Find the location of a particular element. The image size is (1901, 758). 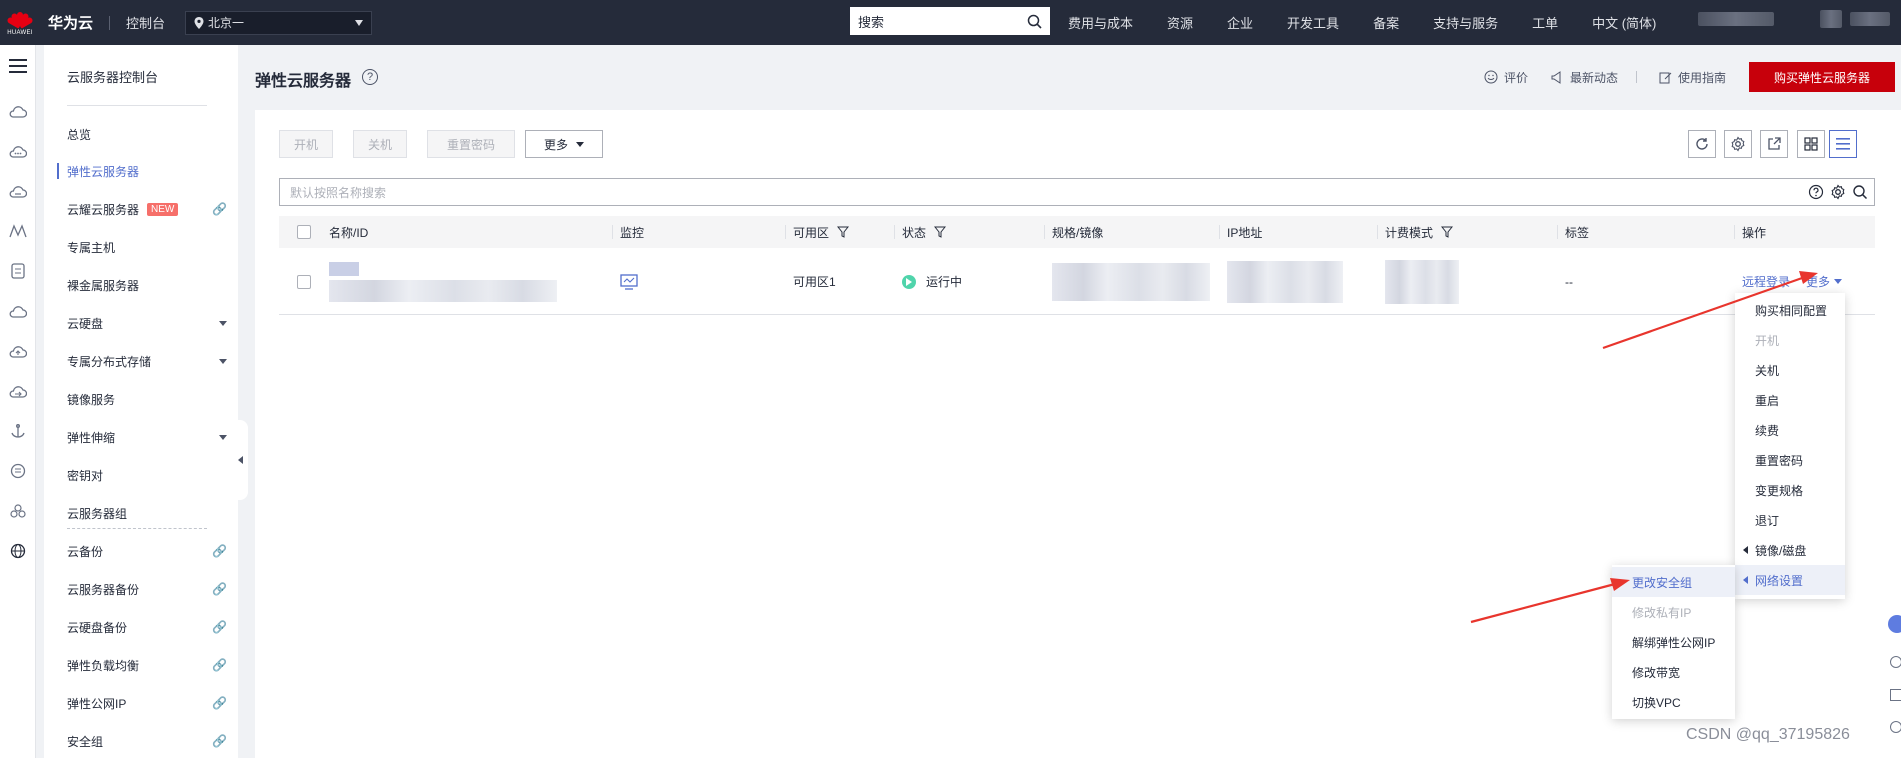

menu-item-change-spec: 变更规格 is located at coordinates (1790, 490).